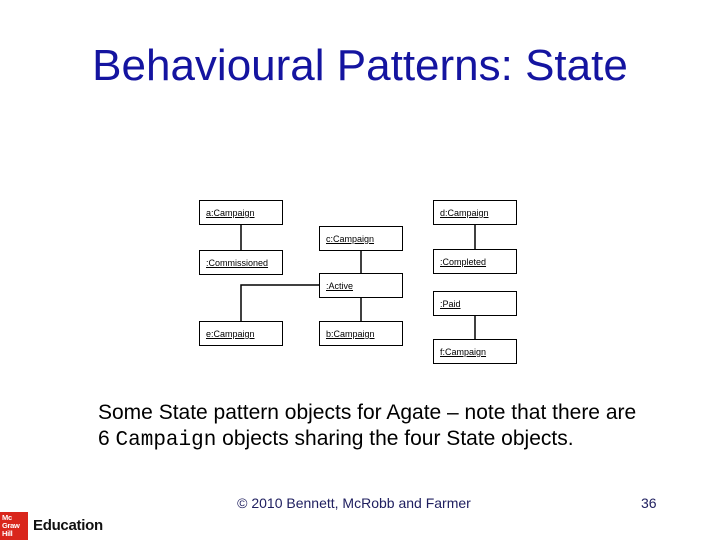  What do you see at coordinates (450, 304) in the screenshot?
I see `object-label: :Paid` at bounding box center [450, 304].